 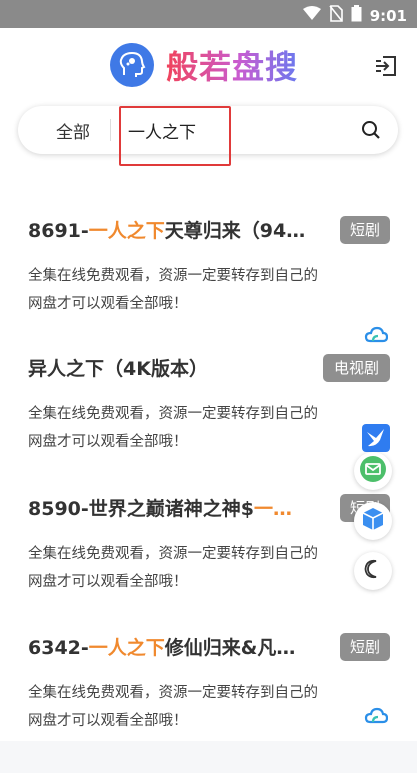 I want to click on logout-icon, so click(x=386, y=66).